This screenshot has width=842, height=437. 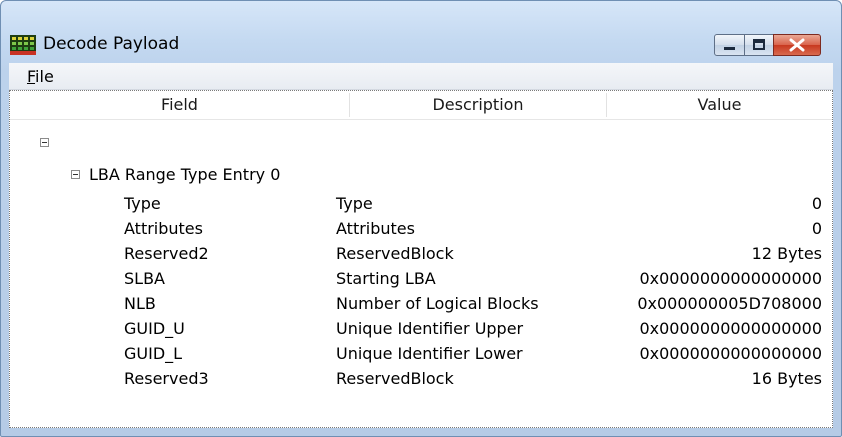 What do you see at coordinates (437, 303) in the screenshot?
I see `description-cell: Number of Logical Blocks` at bounding box center [437, 303].